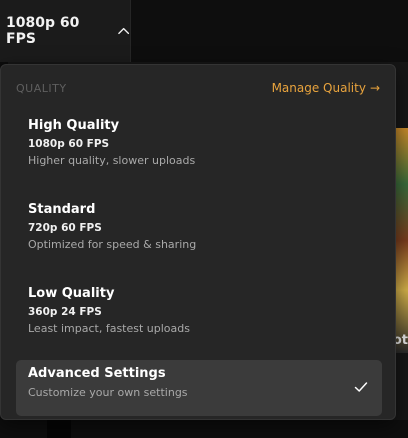  Describe the element at coordinates (361, 387) in the screenshot. I see `checkmark-icon` at that location.